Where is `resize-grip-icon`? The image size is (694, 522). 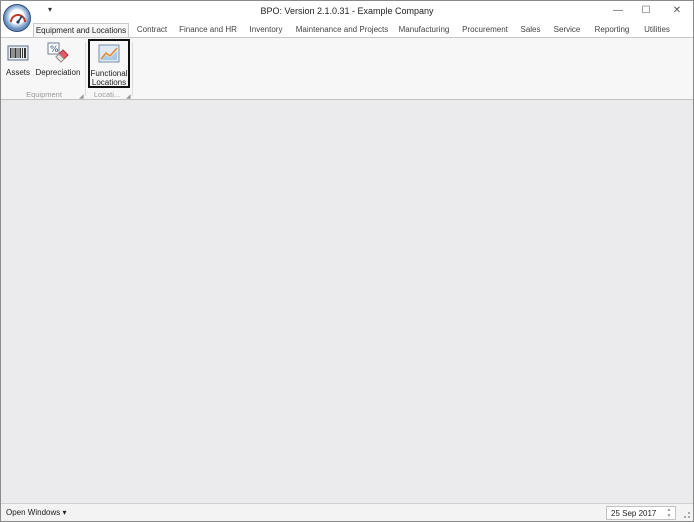
resize-grip-icon is located at coordinates (687, 515).